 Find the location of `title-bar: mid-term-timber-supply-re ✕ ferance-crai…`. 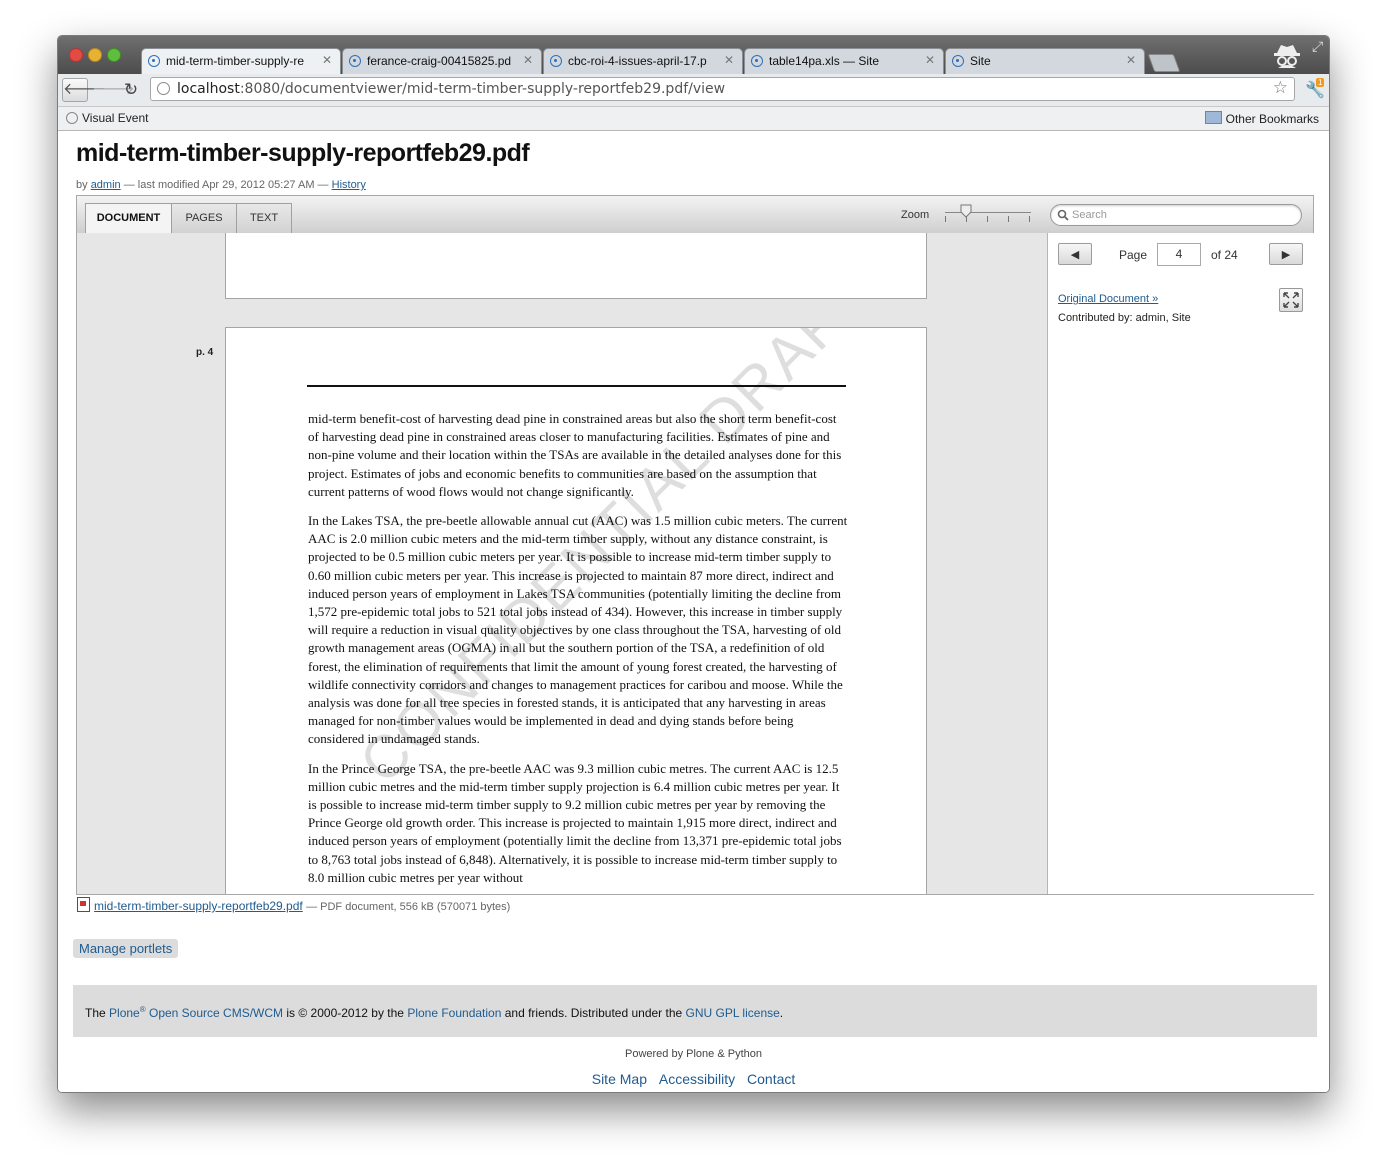

title-bar: mid-term-timber-supply-re ✕ ferance-crai… is located at coordinates (693, 55).